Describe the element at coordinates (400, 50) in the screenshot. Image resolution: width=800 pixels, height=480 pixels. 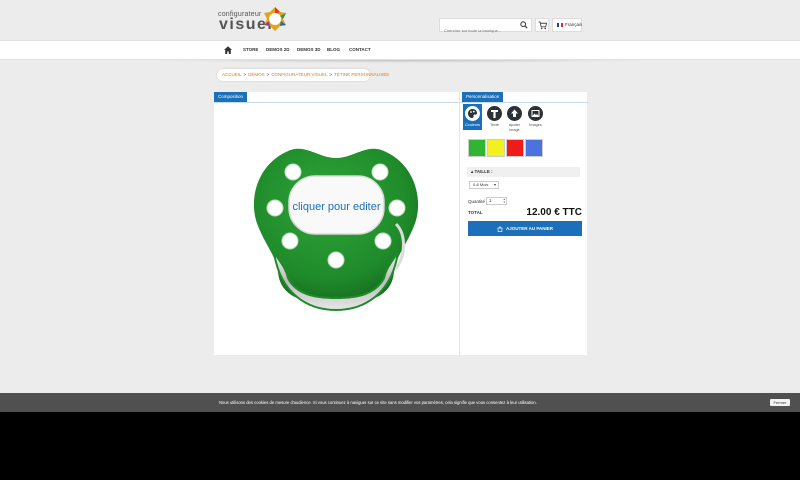
I see `main-nav: STORE DEMOS 2D DEMOS 3D BLOG CONTACT` at that location.